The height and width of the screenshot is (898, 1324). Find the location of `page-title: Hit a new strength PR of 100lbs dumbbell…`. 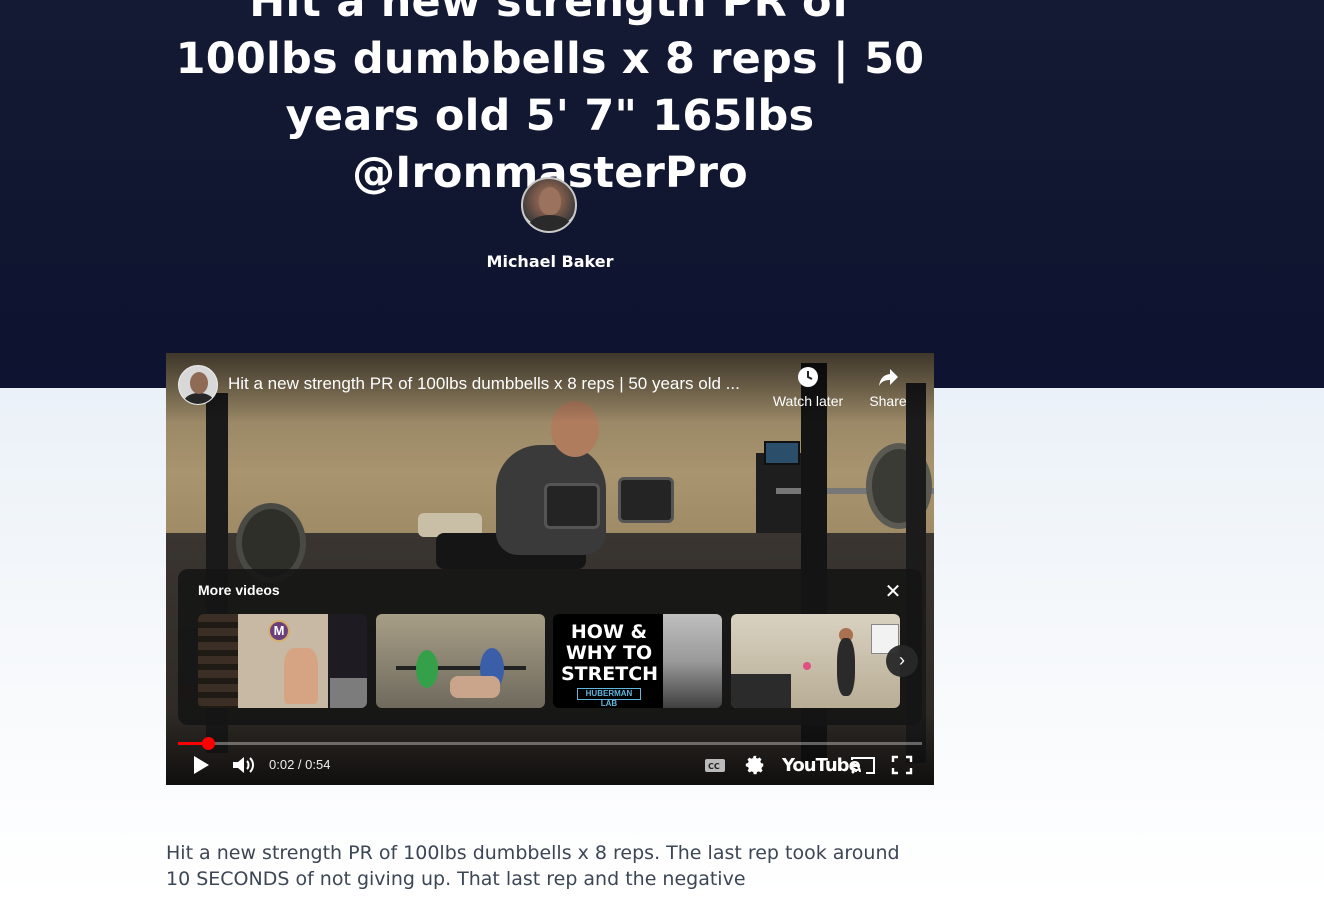

page-title: Hit a new strength PR of 100lbs dumbbell… is located at coordinates (550, 99).